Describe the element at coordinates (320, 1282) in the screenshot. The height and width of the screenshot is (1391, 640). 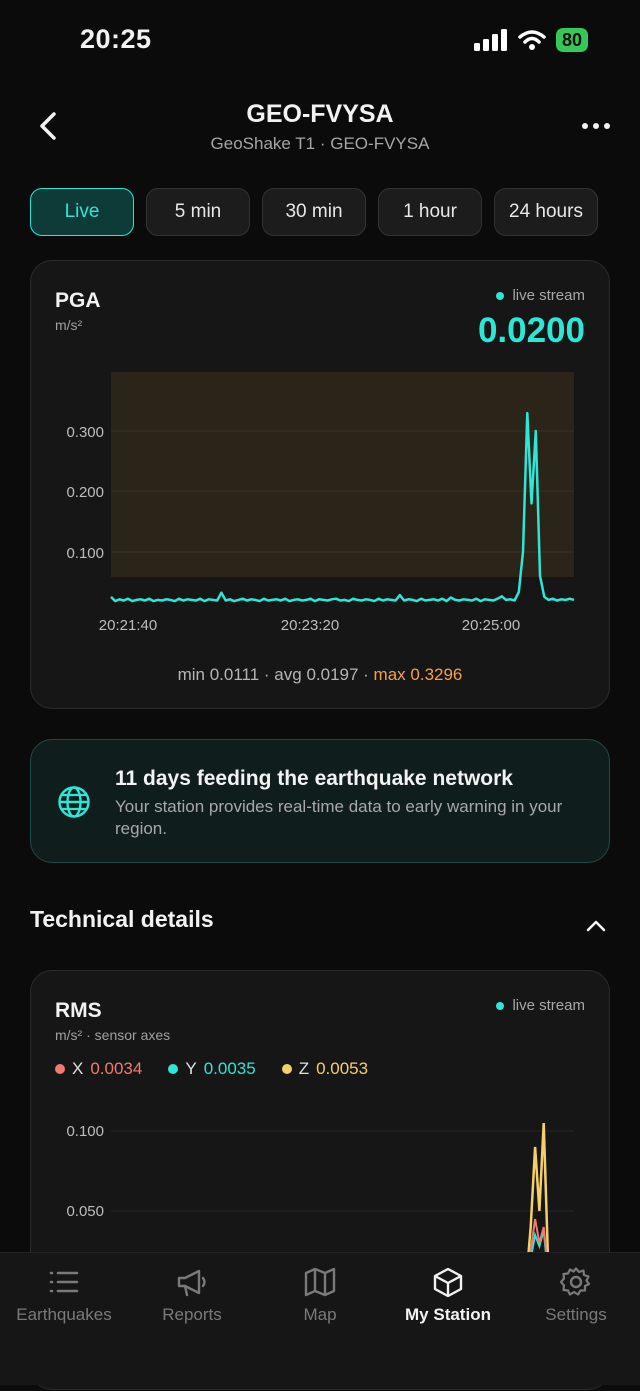
I see `map-icon` at that location.